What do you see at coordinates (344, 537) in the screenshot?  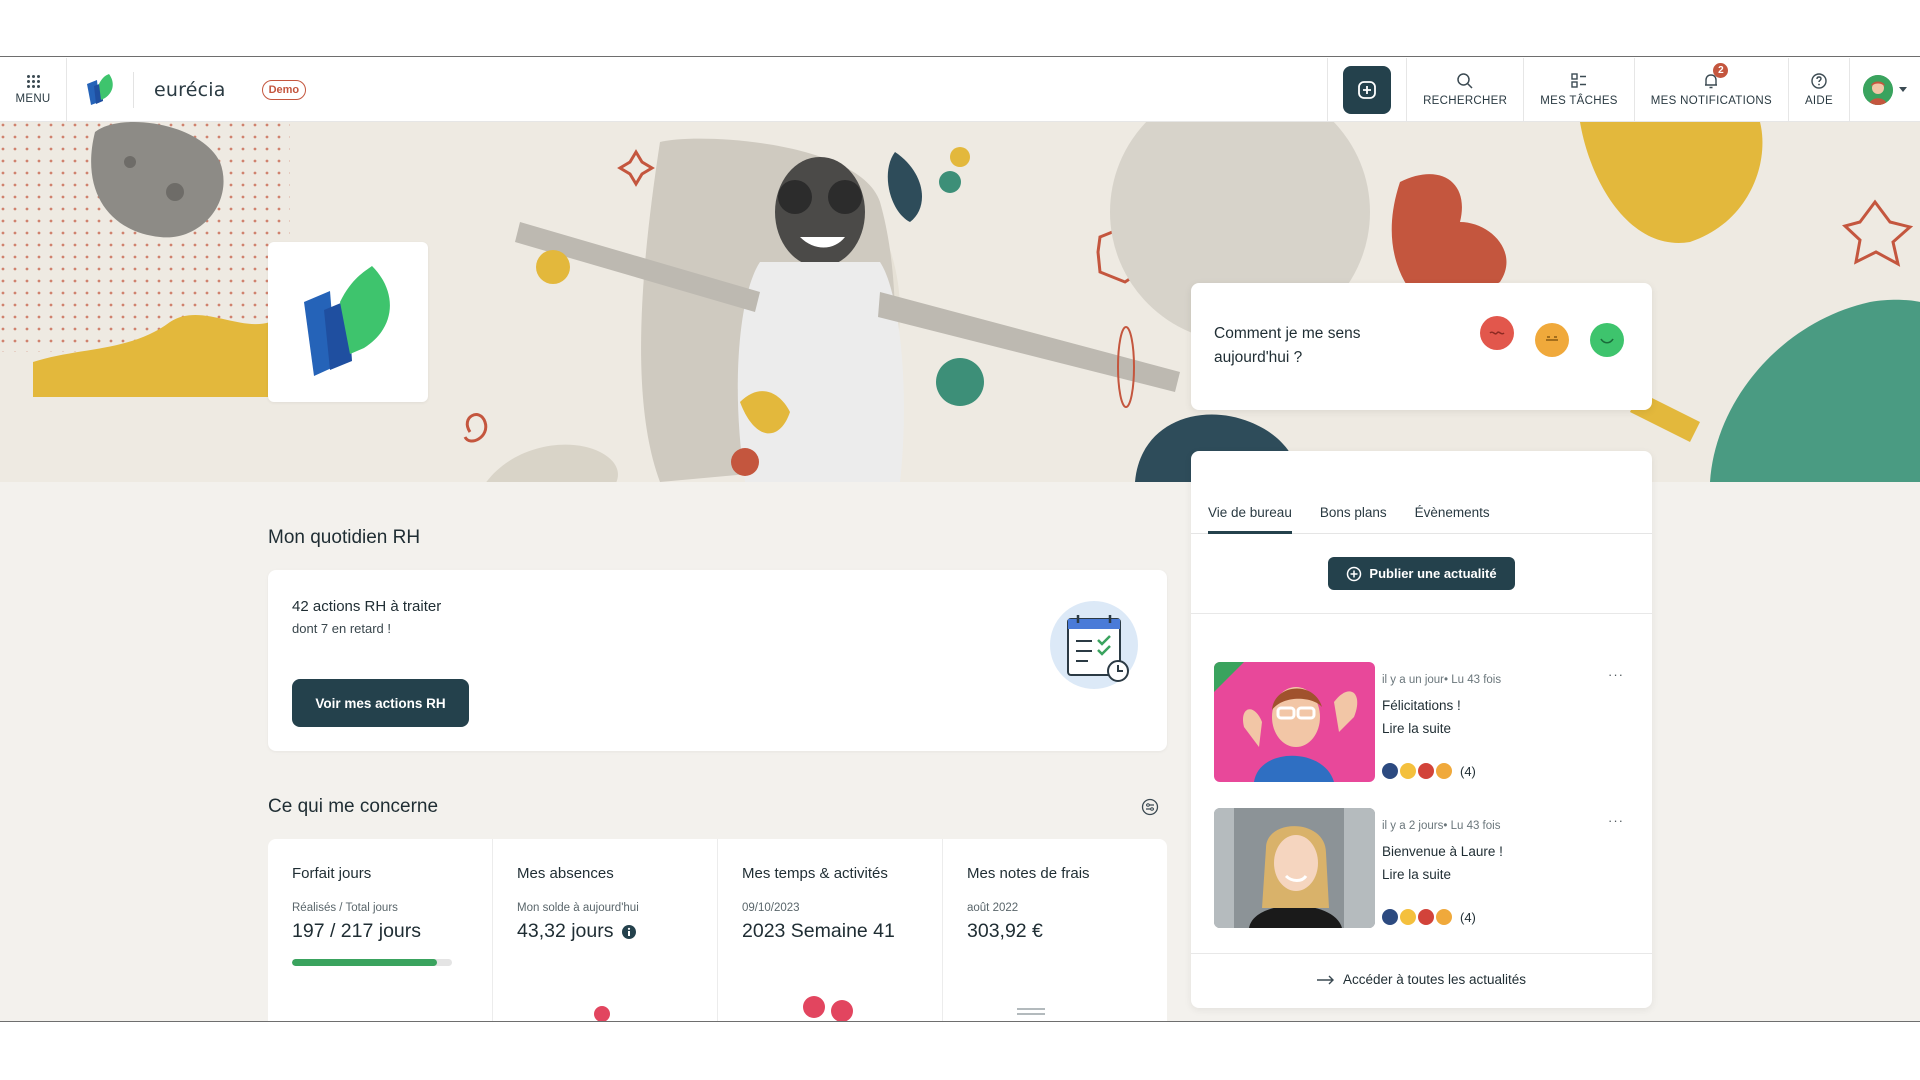 I see `daily-hr-title: Mon quotidien RH` at bounding box center [344, 537].